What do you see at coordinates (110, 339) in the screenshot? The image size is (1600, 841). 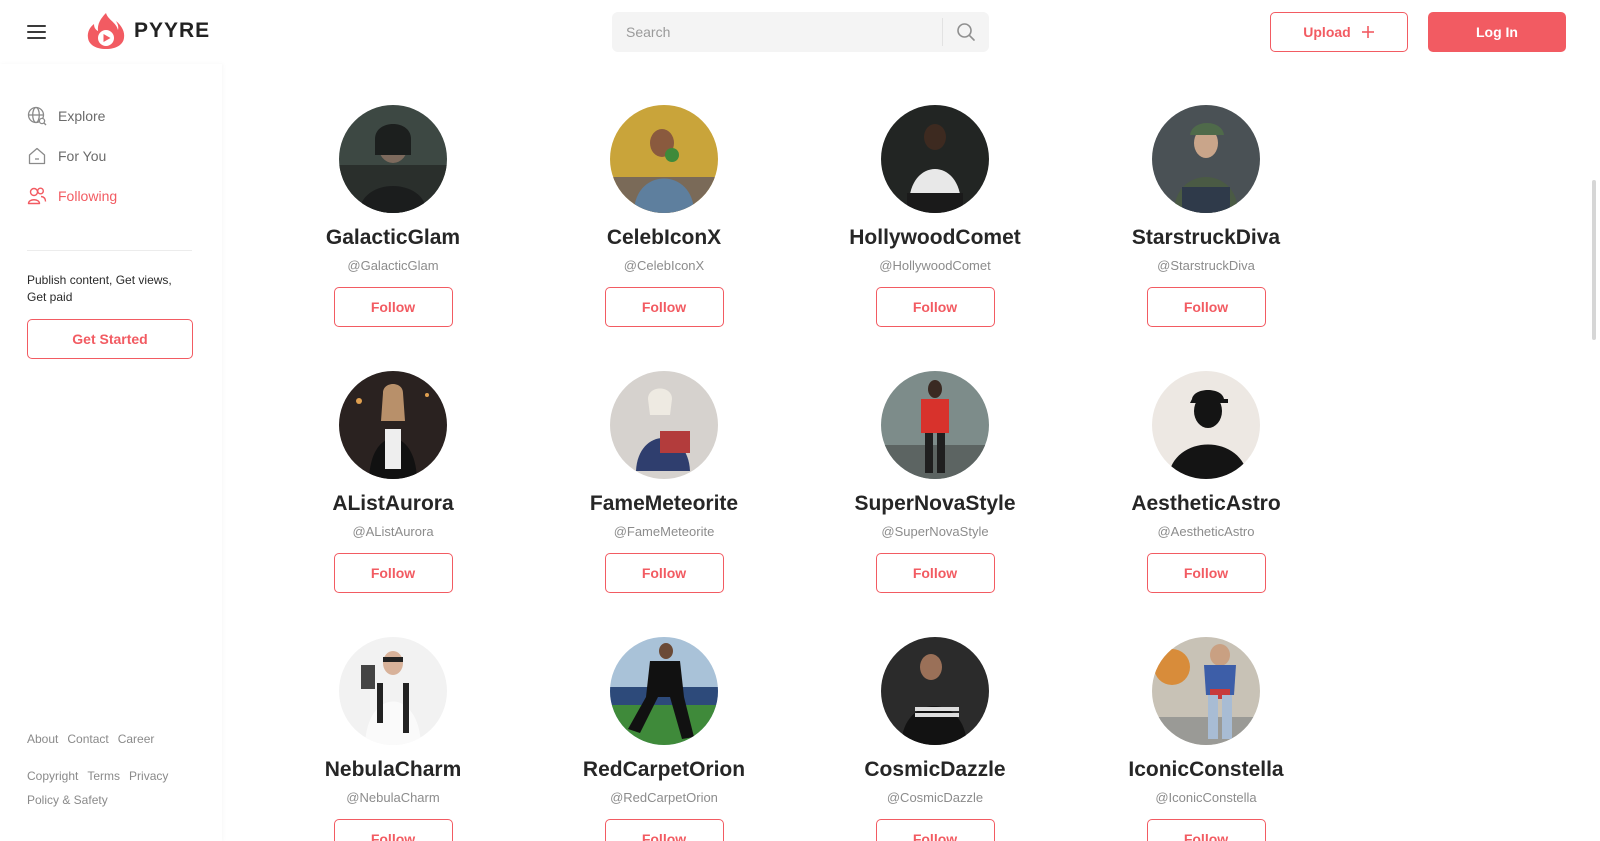 I see `get-started-button: Get Started` at bounding box center [110, 339].